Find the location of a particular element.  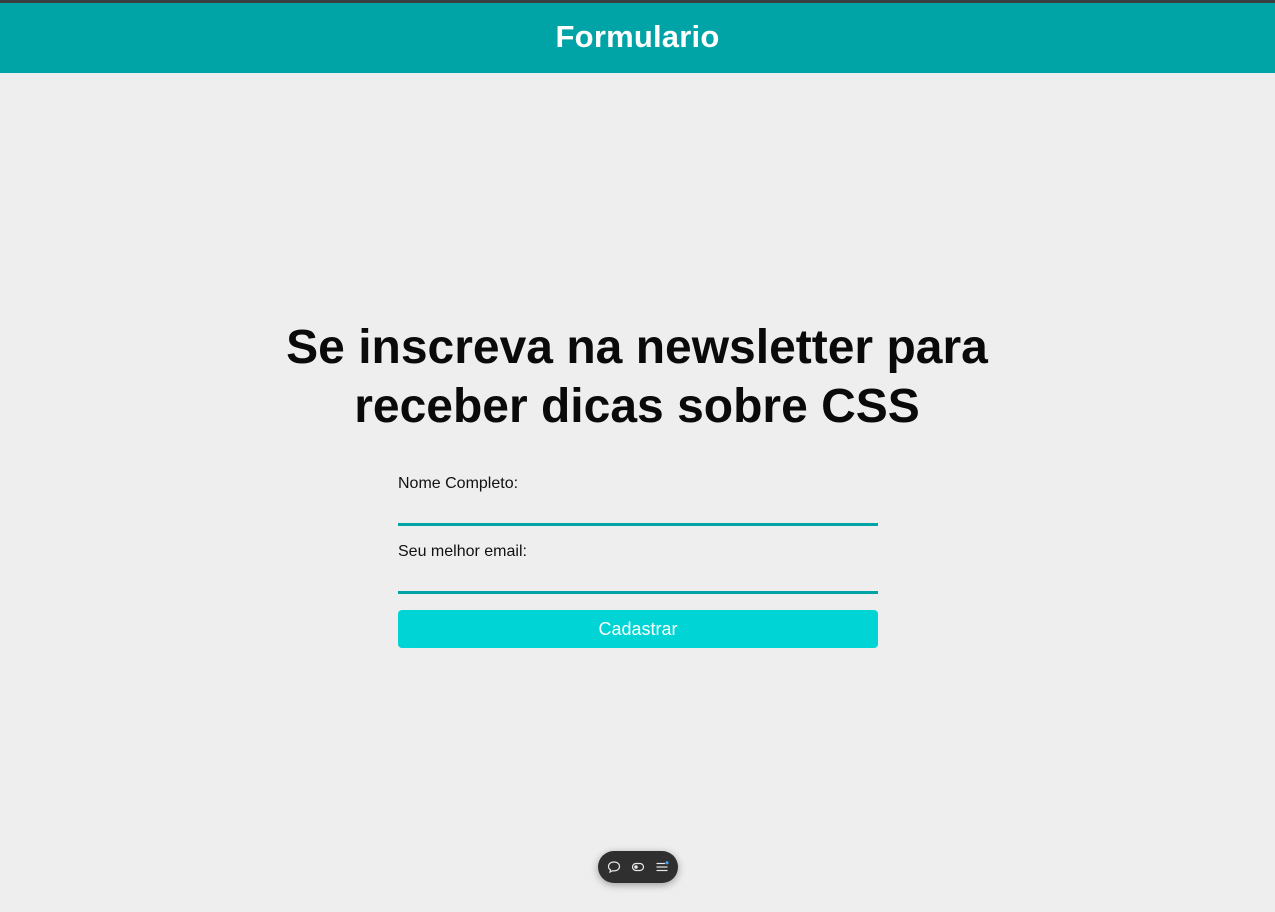

page-header: Formulario is located at coordinates (637, 38).